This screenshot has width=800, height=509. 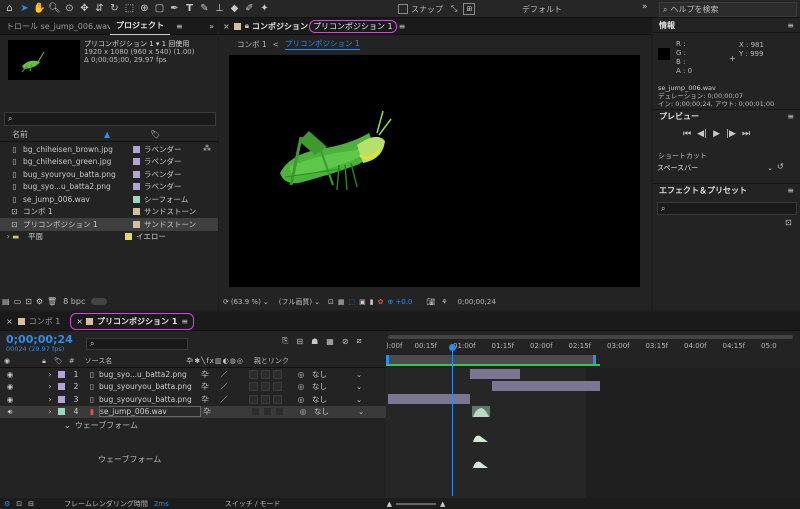 I want to click on region-of-interest-icon: ⊡, so click(x=331, y=302).